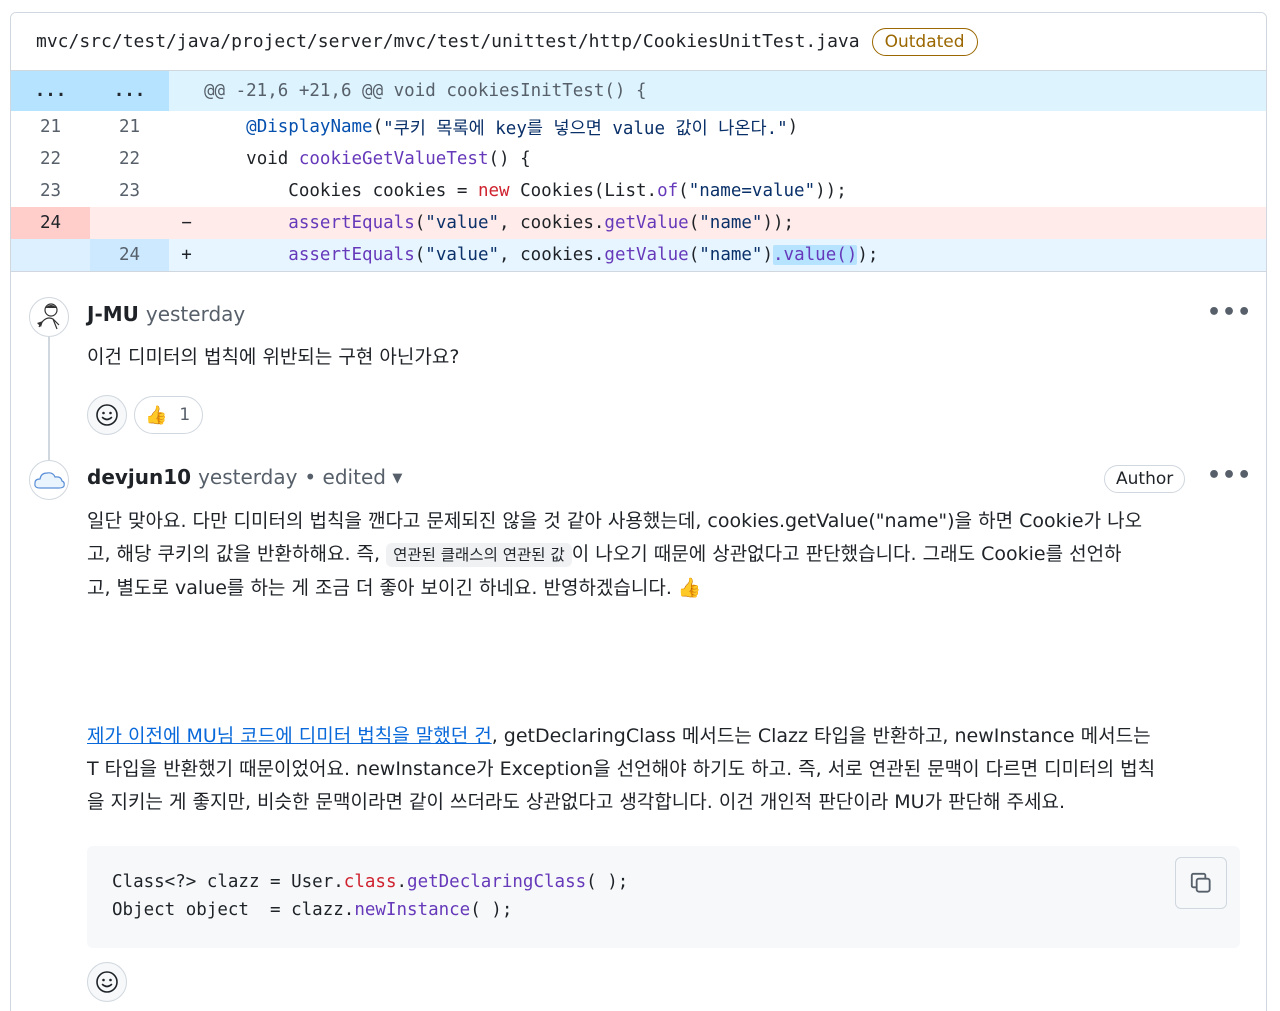 This screenshot has width=1280, height=1011. Describe the element at coordinates (388, 159) in the screenshot. I see `code-line: void cookieGetValueTest() {` at that location.